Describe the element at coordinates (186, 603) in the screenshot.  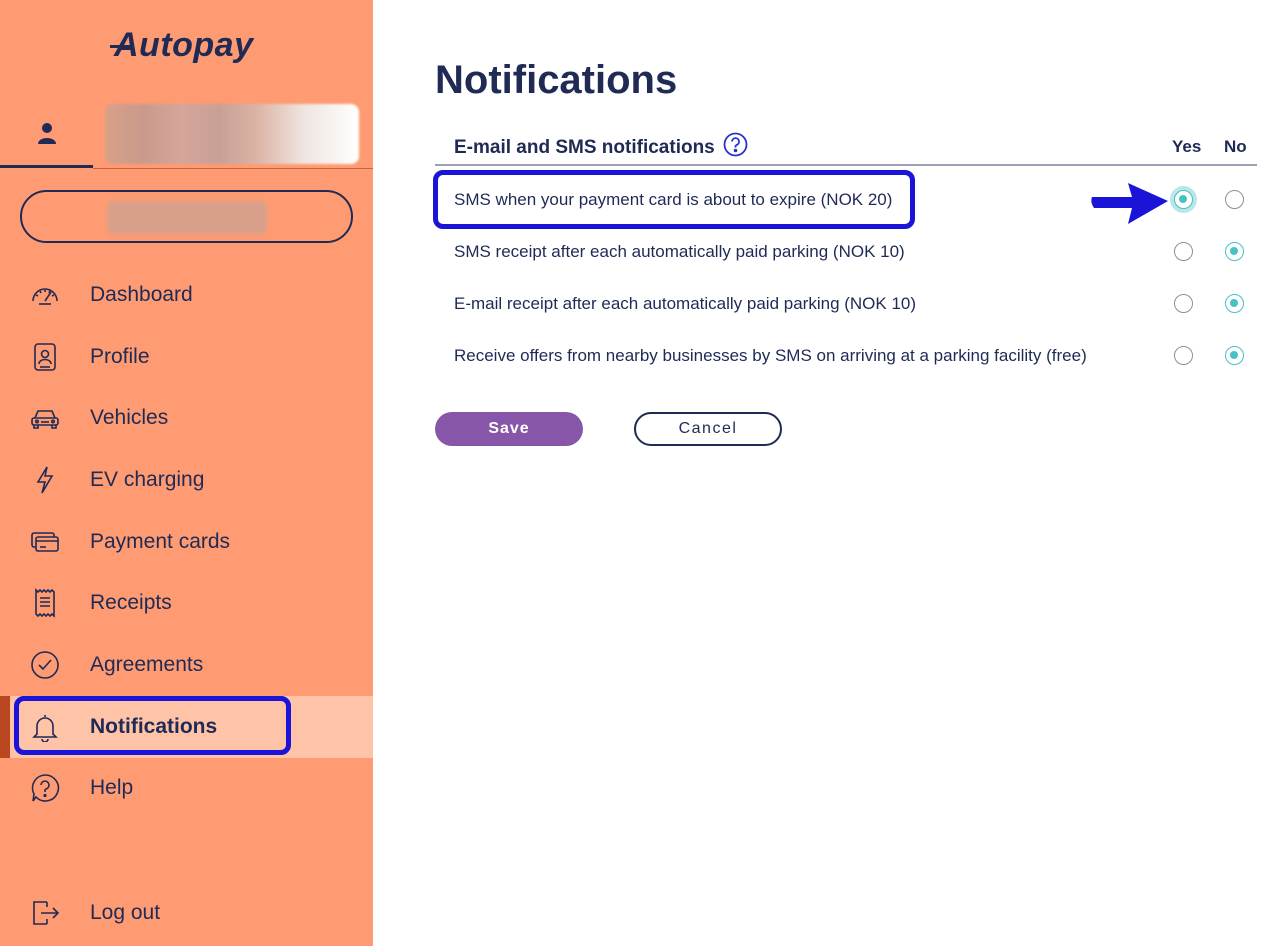
I see `sidebar-item-receipts: Receipts` at that location.